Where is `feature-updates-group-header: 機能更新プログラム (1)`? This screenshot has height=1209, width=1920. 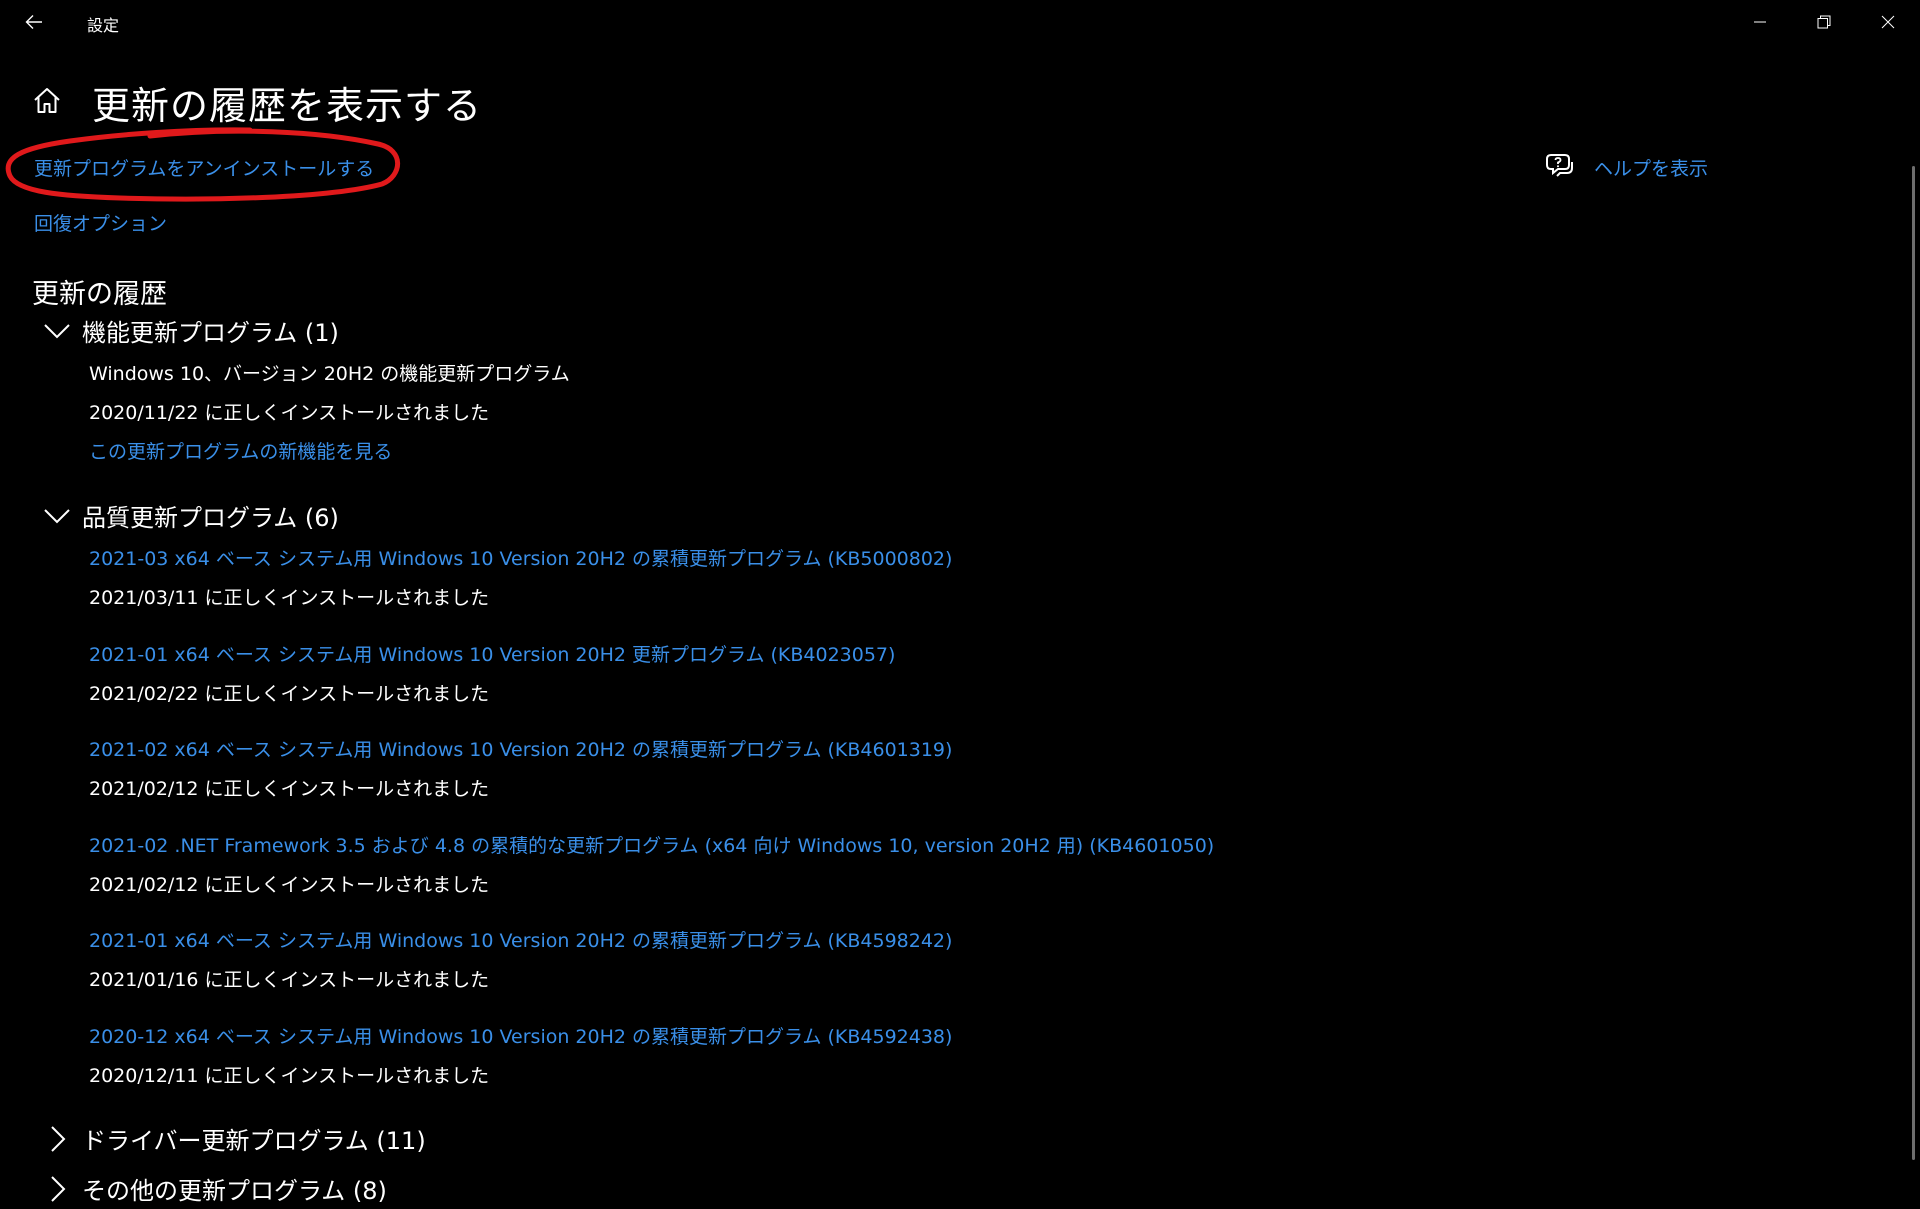 feature-updates-group-header: 機能更新プログラム (1) is located at coordinates (189, 330).